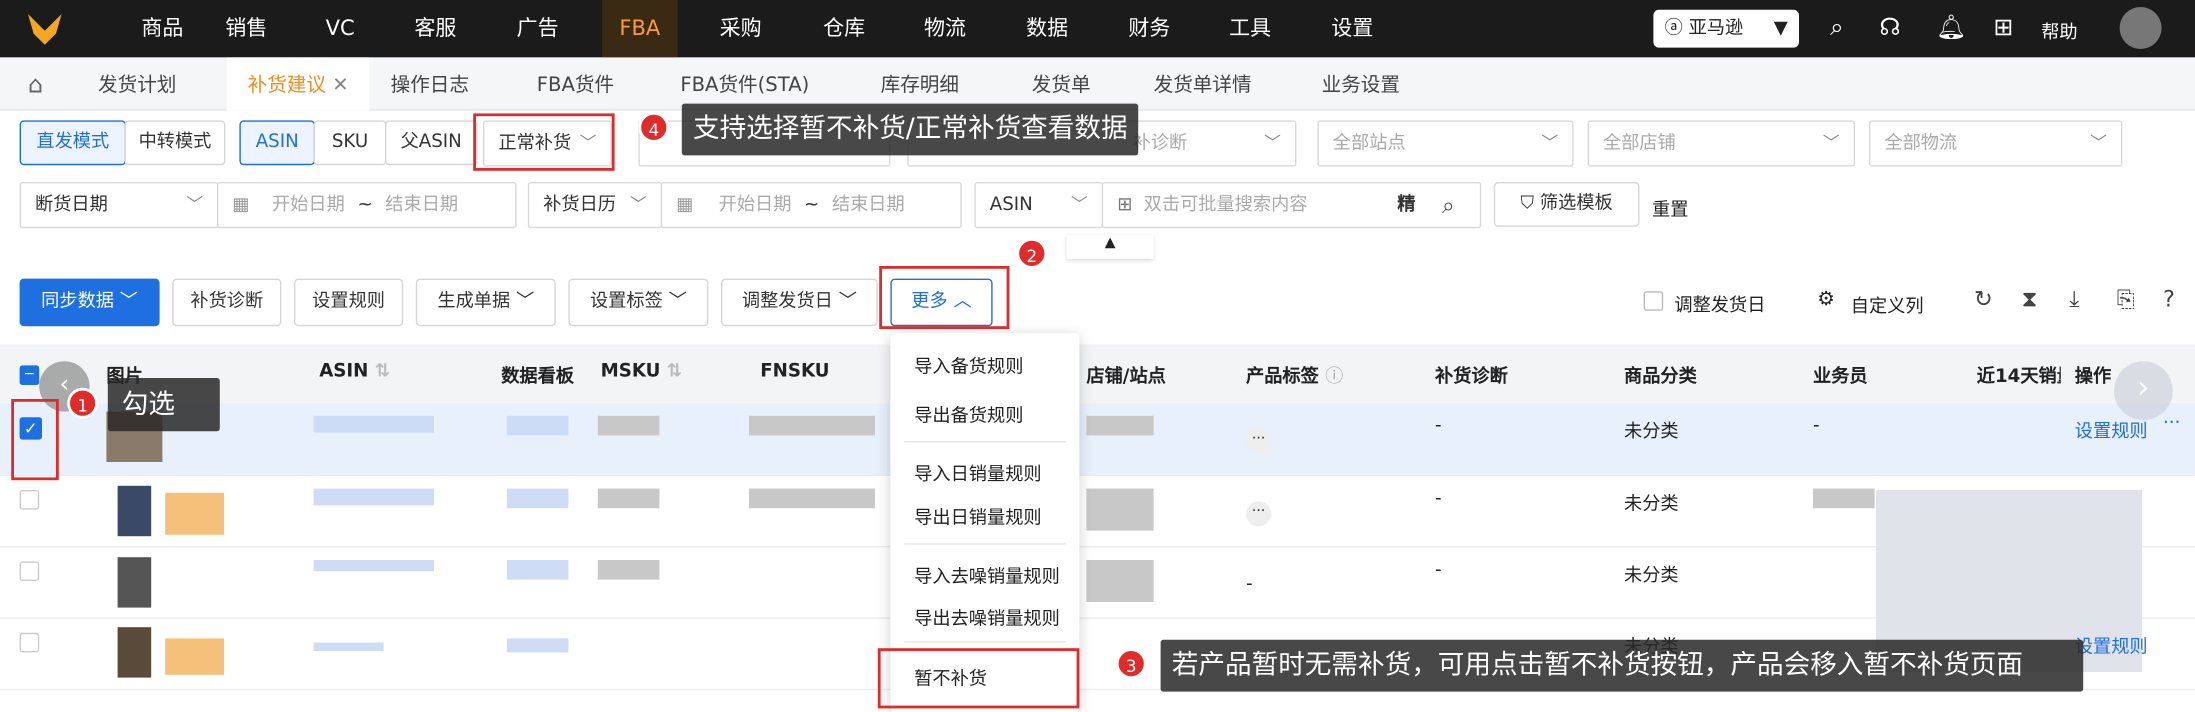 The width and height of the screenshot is (2195, 712). I want to click on nav-item-1: 销售, so click(246, 28).